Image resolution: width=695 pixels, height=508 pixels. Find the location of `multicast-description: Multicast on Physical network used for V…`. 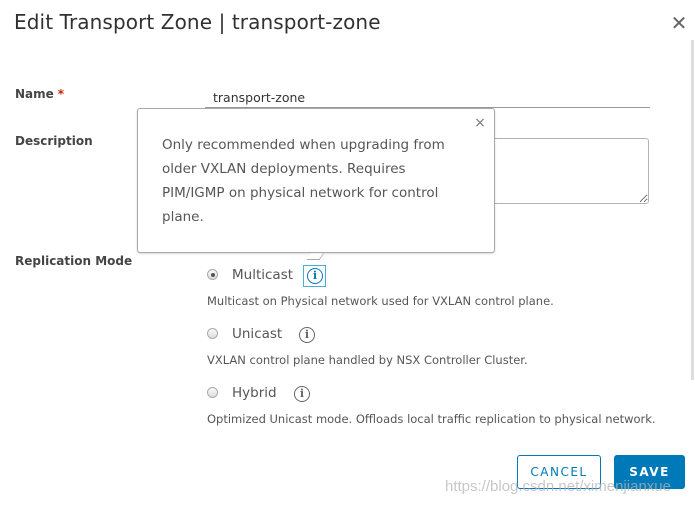

multicast-description: Multicast on Physical network used for V… is located at coordinates (380, 301).